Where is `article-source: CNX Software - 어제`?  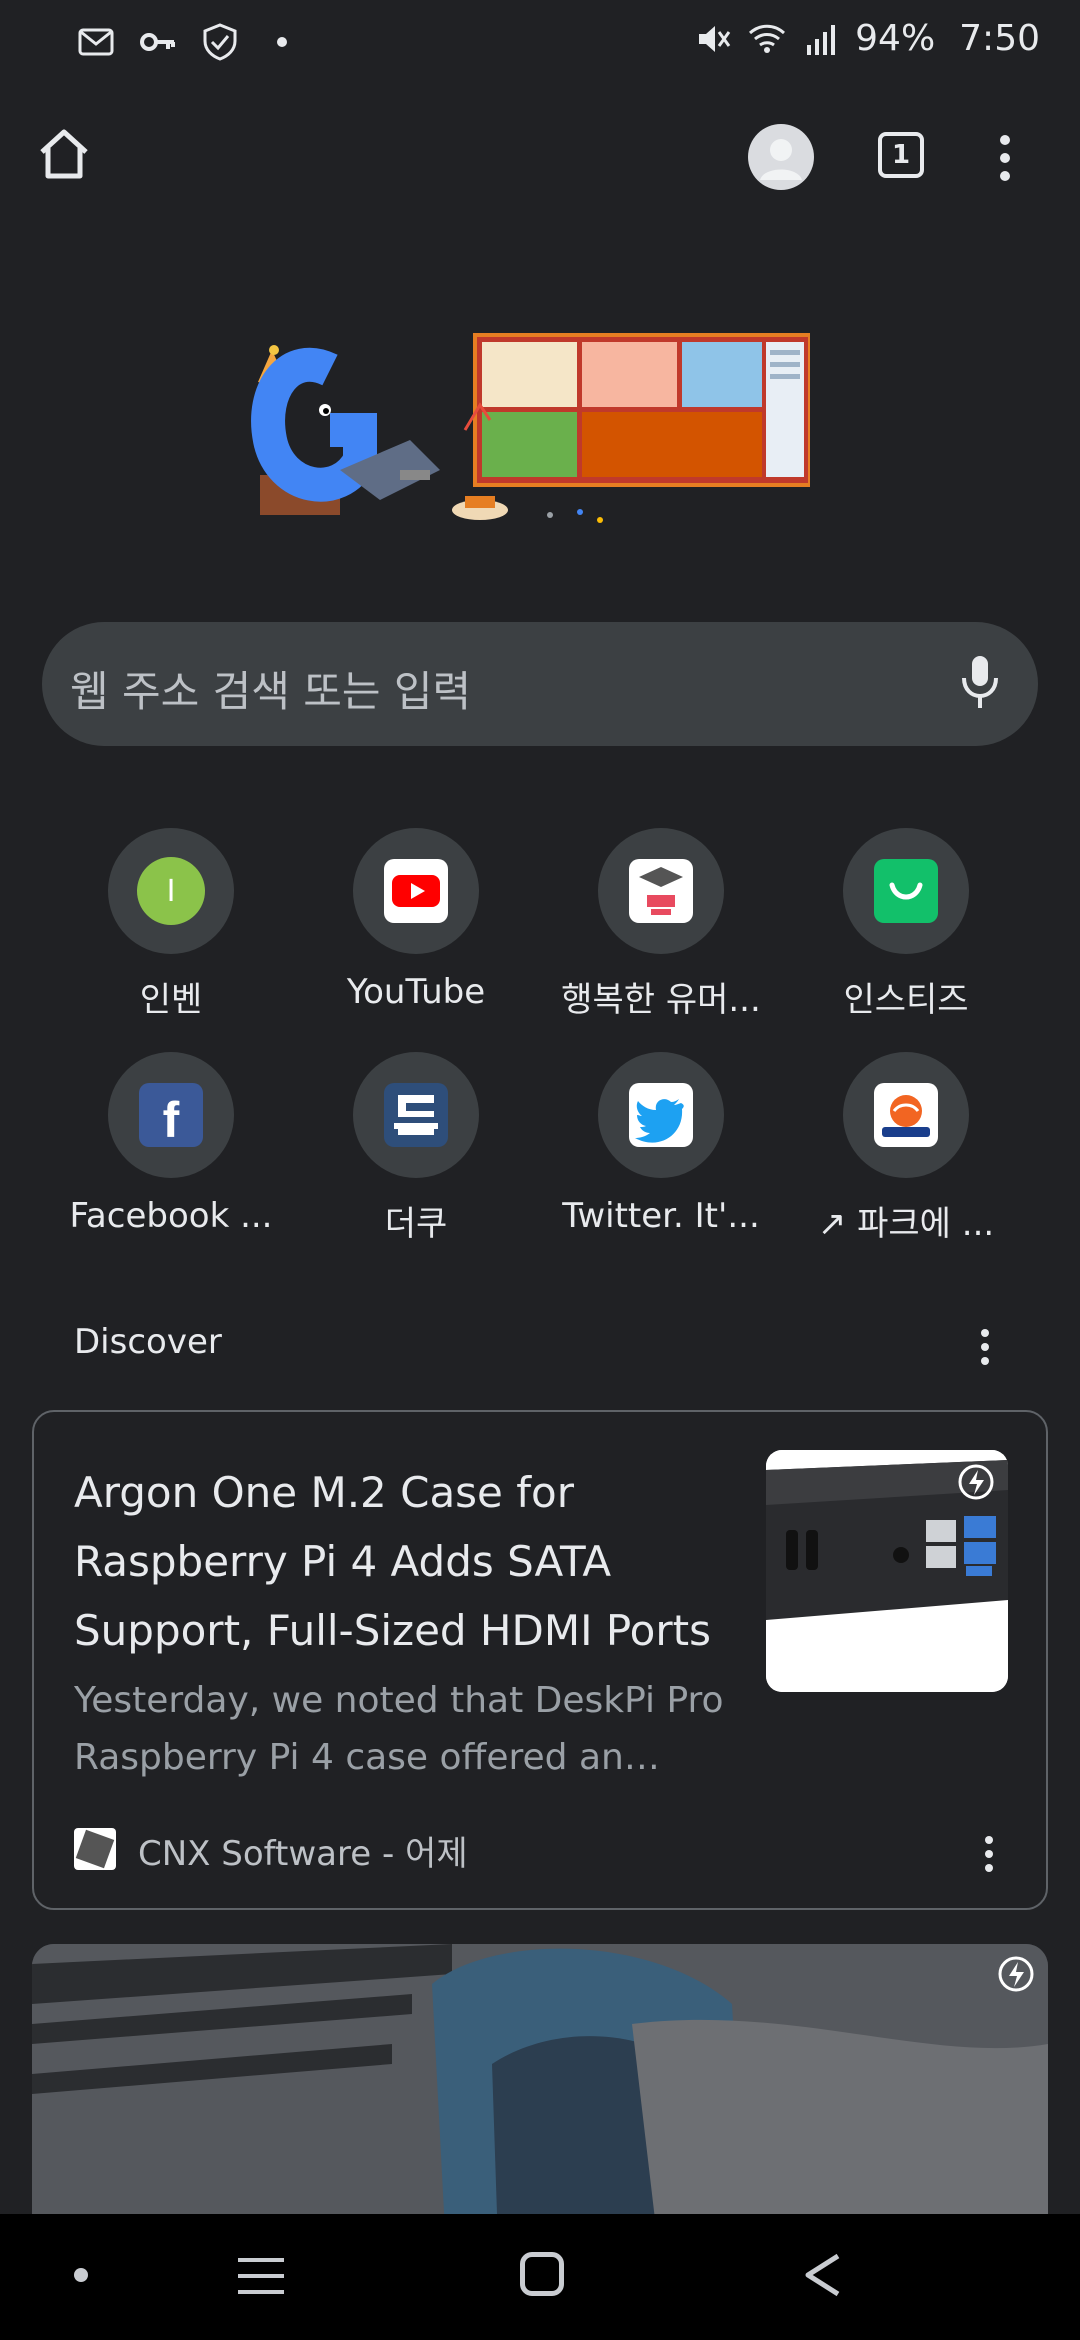 article-source: CNX Software - 어제 is located at coordinates (303, 1854).